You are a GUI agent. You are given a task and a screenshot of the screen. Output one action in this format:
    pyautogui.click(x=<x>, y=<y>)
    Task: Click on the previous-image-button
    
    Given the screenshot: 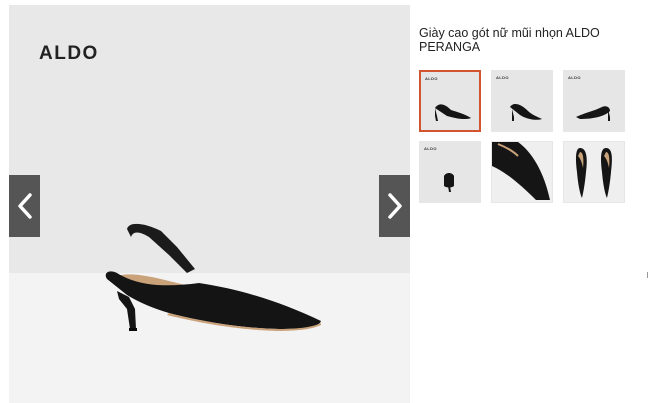 What is the action you would take?
    pyautogui.click(x=24, y=206)
    